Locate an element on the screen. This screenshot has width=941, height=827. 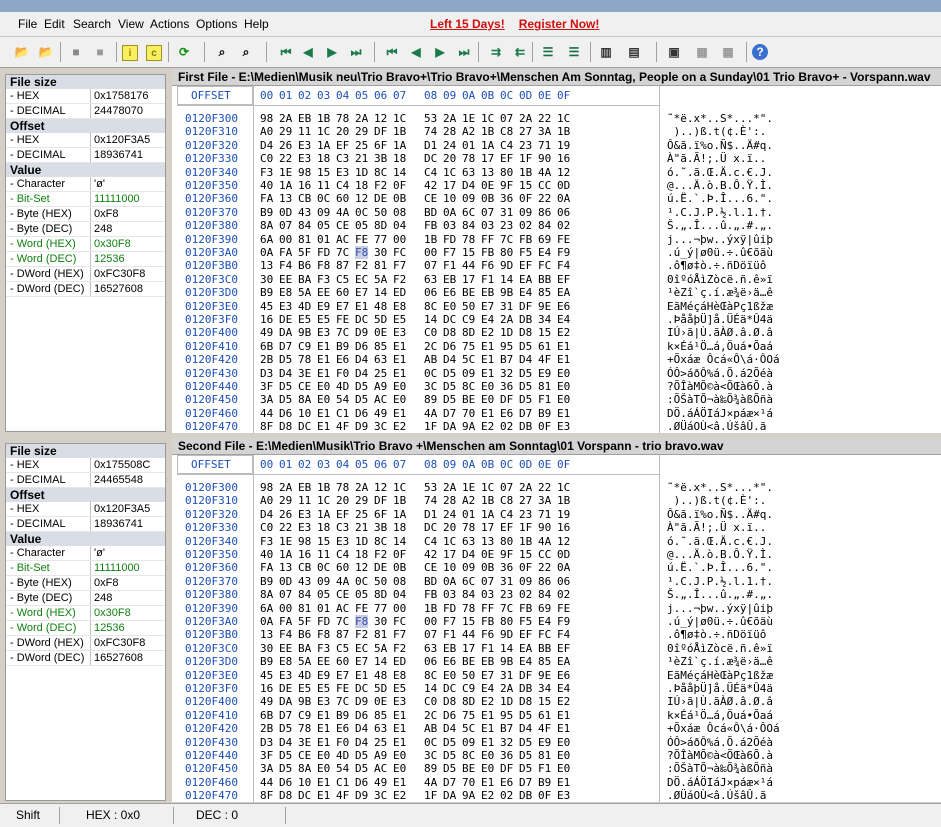
hex-byte: E7 is located at coordinates (361, 661).